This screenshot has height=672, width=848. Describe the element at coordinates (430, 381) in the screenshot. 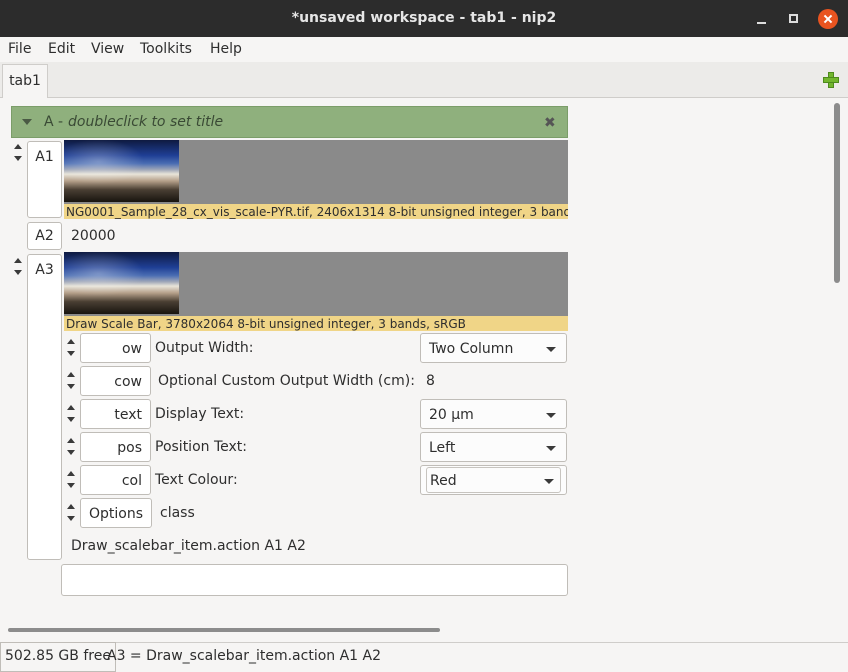

I see `custom-width-value: 8` at that location.